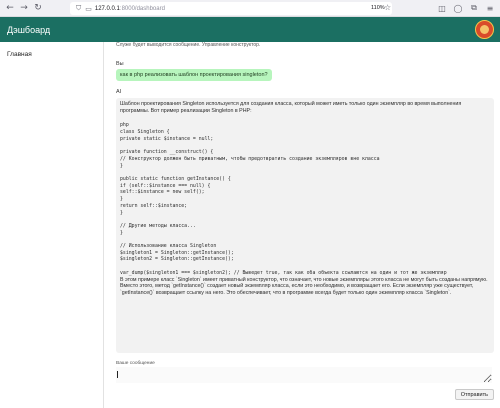 This screenshot has height=408, width=500. I want to click on avatar, so click(484, 29).